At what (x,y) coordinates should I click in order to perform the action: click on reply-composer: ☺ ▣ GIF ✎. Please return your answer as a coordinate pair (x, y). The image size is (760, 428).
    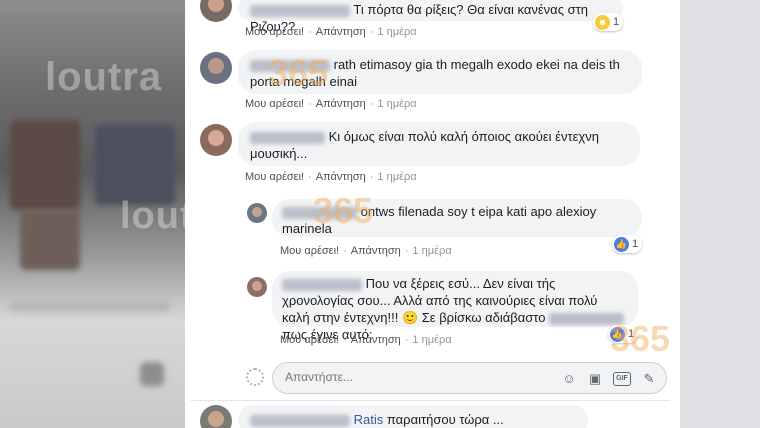
    Looking at the image, I should click on (469, 378).